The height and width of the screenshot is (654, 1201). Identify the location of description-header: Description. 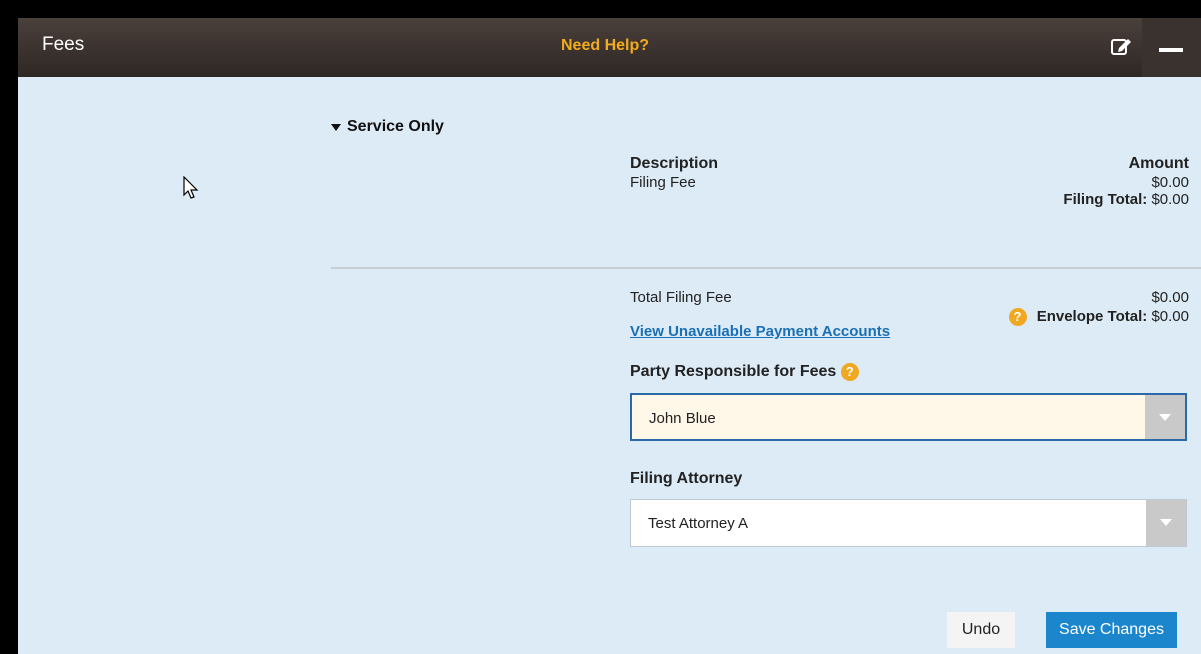
(674, 163).